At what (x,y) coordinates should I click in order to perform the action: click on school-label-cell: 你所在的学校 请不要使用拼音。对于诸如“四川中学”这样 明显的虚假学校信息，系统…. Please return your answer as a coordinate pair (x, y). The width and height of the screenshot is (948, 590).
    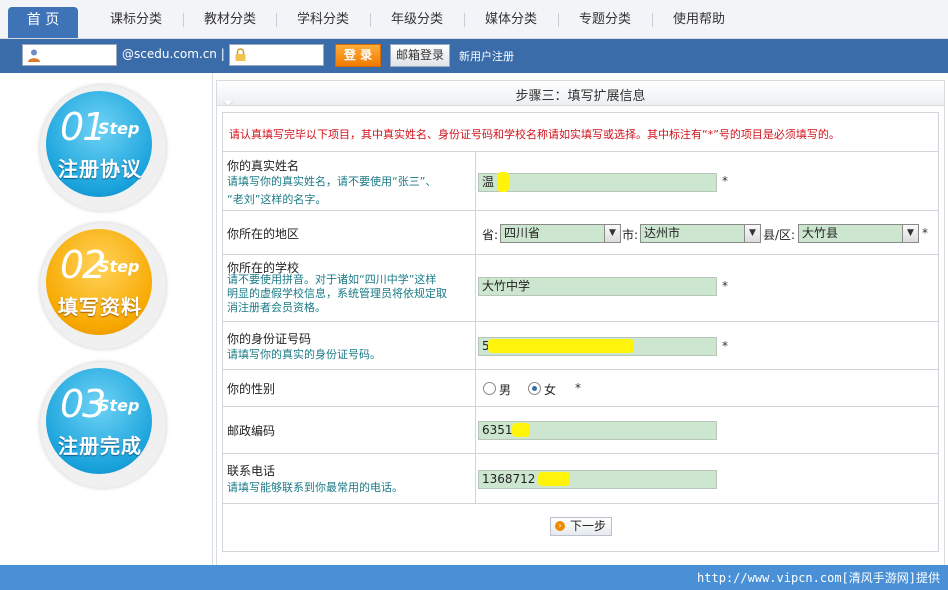
    Looking at the image, I should click on (349, 288).